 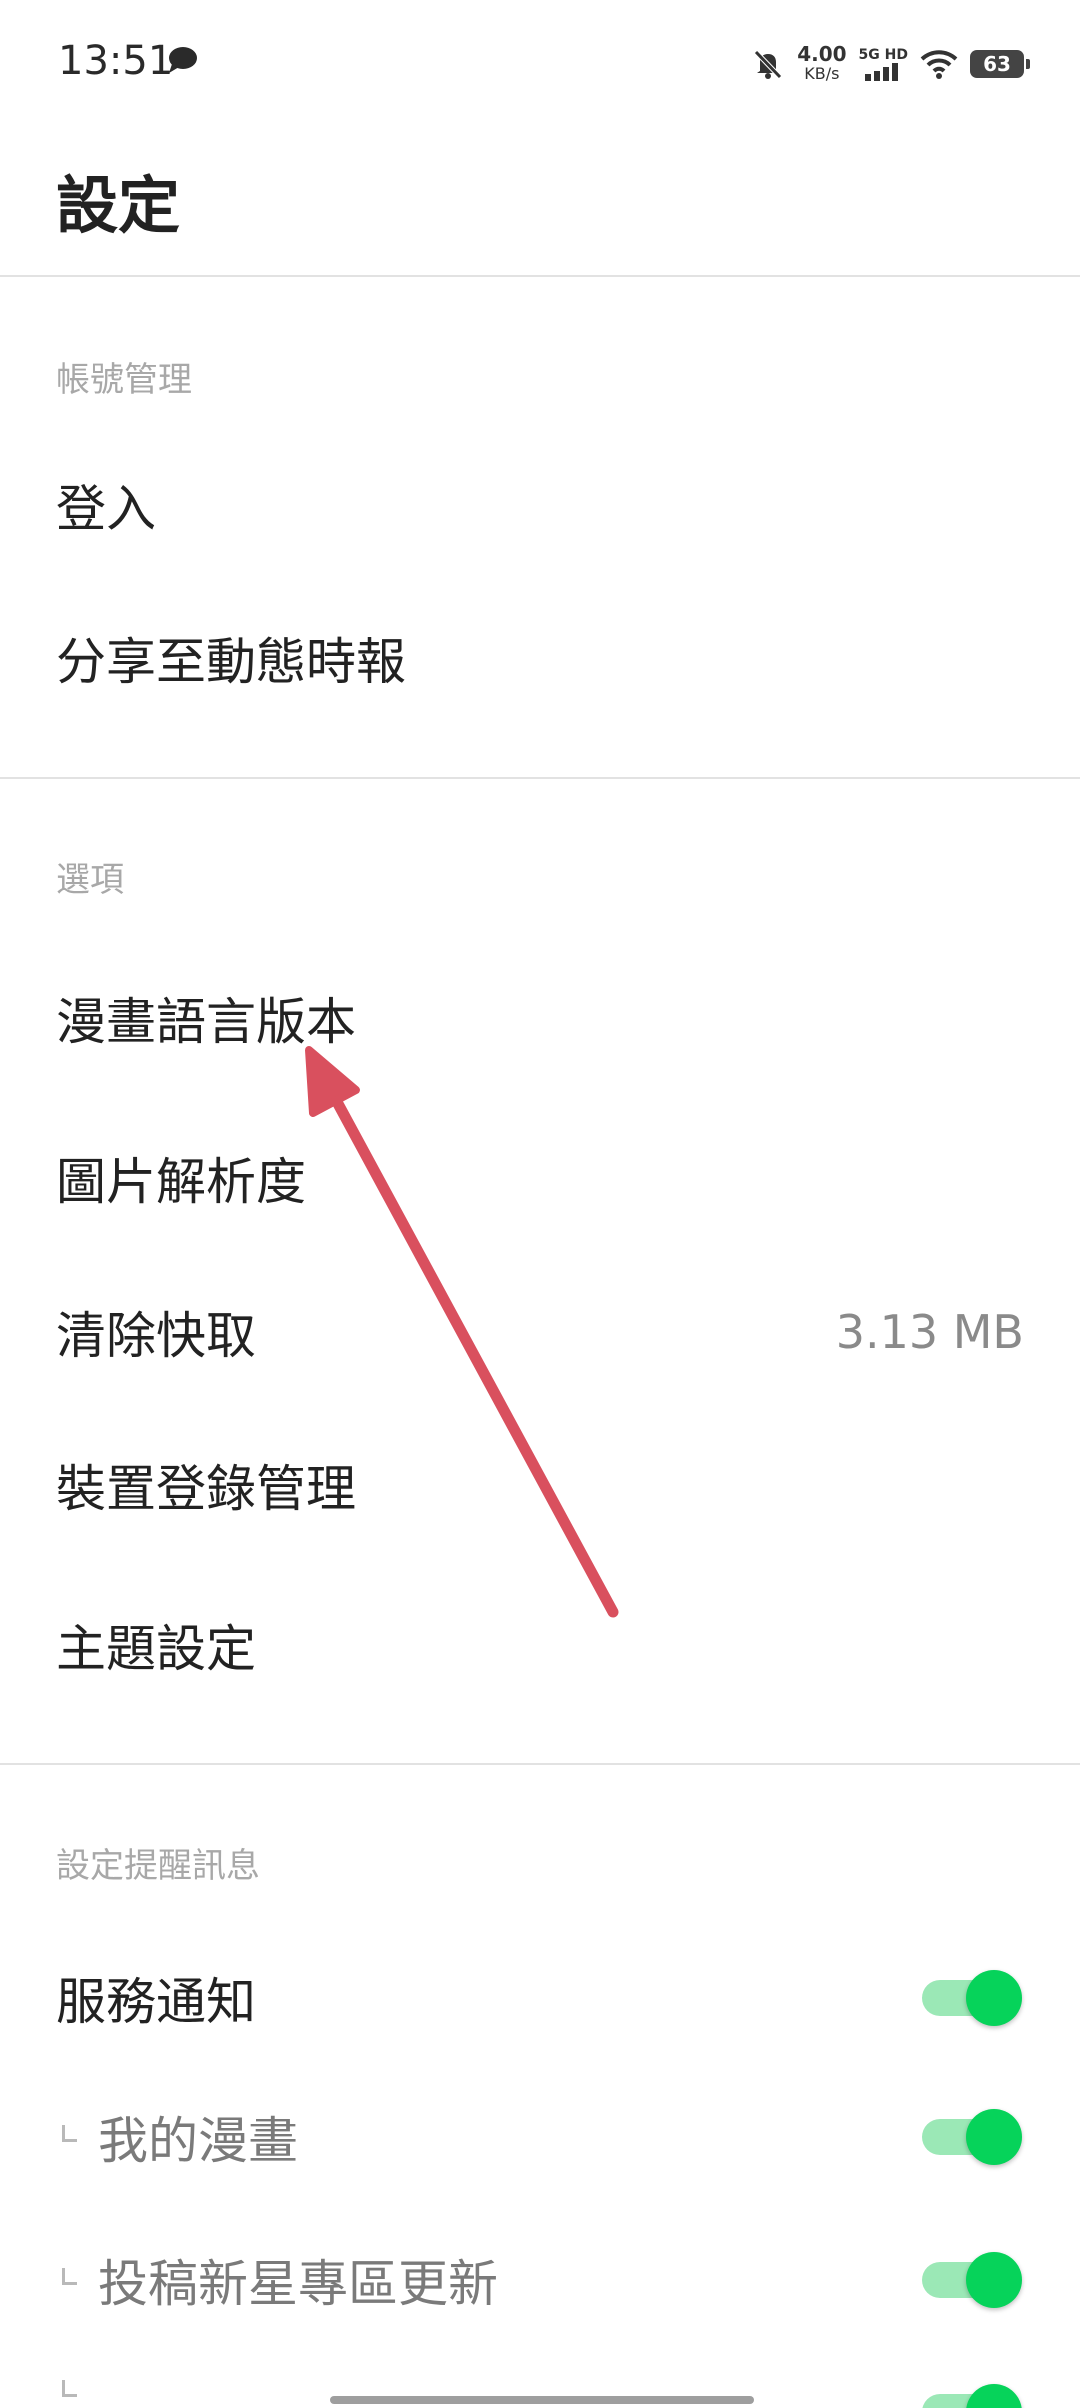 I want to click on section-header-notifications: 設定提醒訊息, so click(x=158, y=1866).